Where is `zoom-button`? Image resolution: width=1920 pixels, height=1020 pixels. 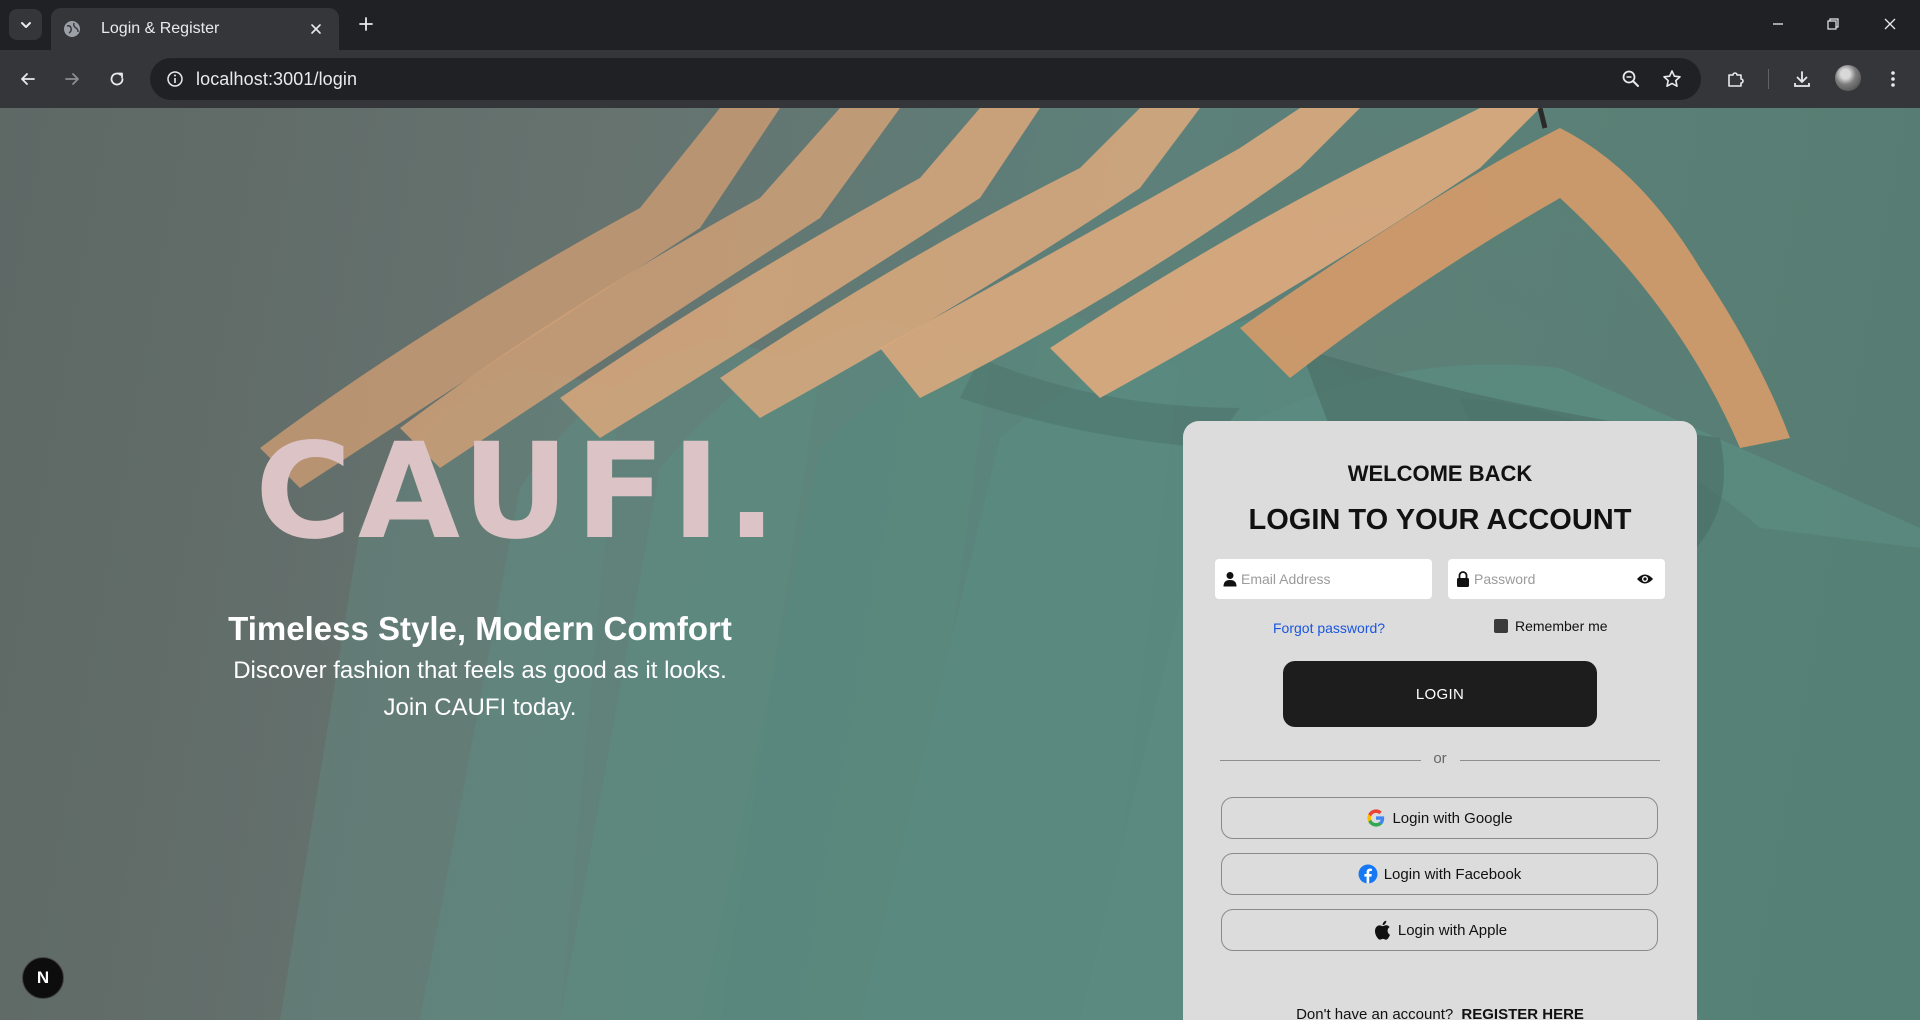 zoom-button is located at coordinates (1631, 79).